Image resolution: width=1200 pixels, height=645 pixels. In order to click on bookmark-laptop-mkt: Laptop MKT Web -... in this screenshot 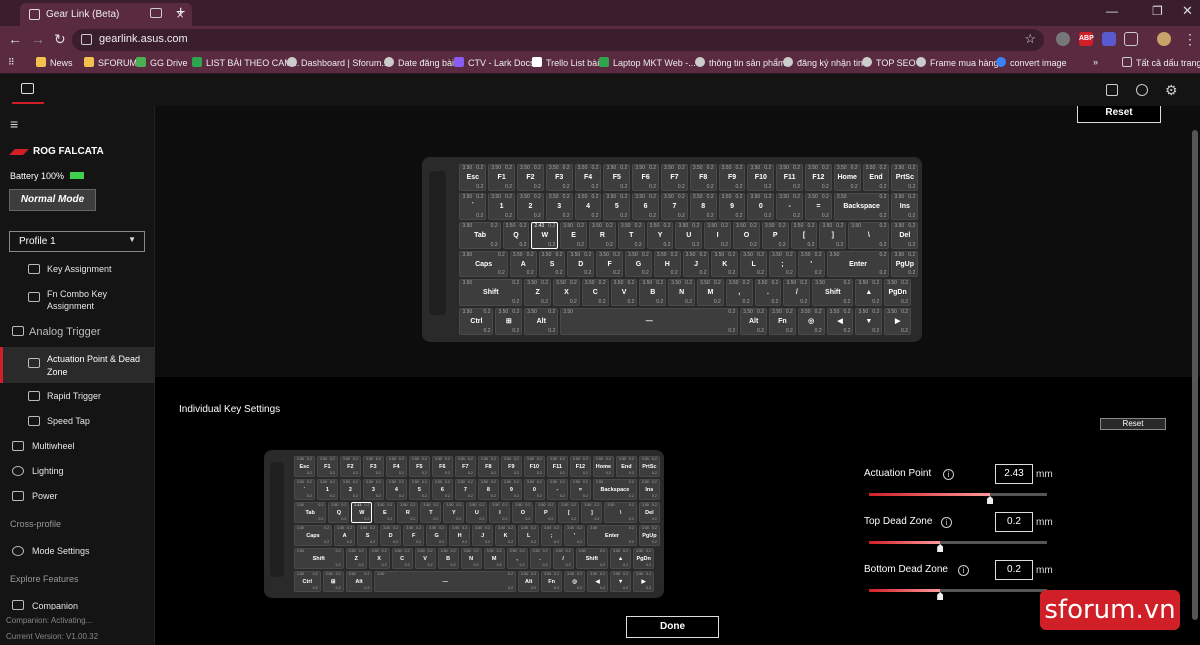, I will do `click(647, 62)`.